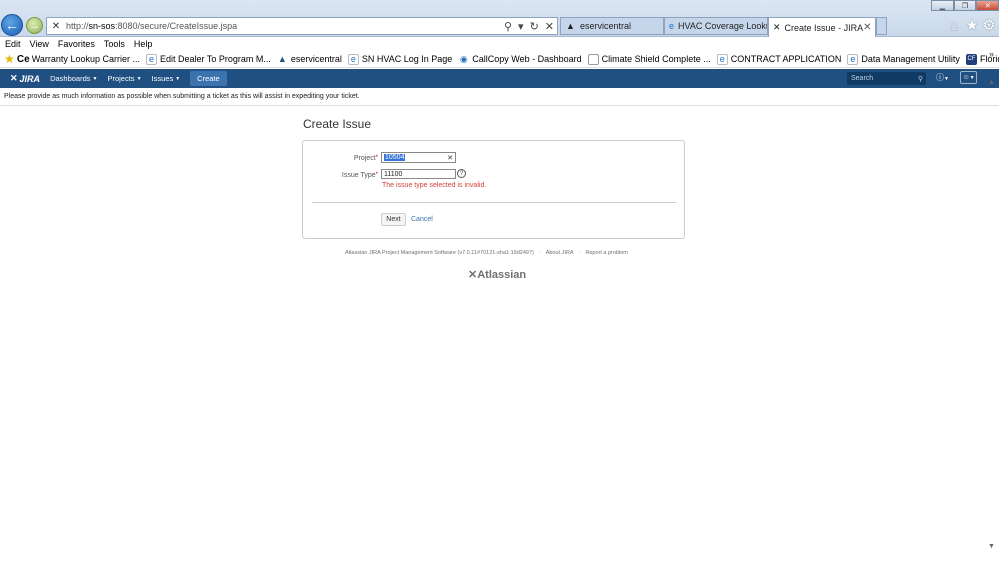 This screenshot has height=562, width=999. I want to click on home-icon: ⌂, so click(954, 25).